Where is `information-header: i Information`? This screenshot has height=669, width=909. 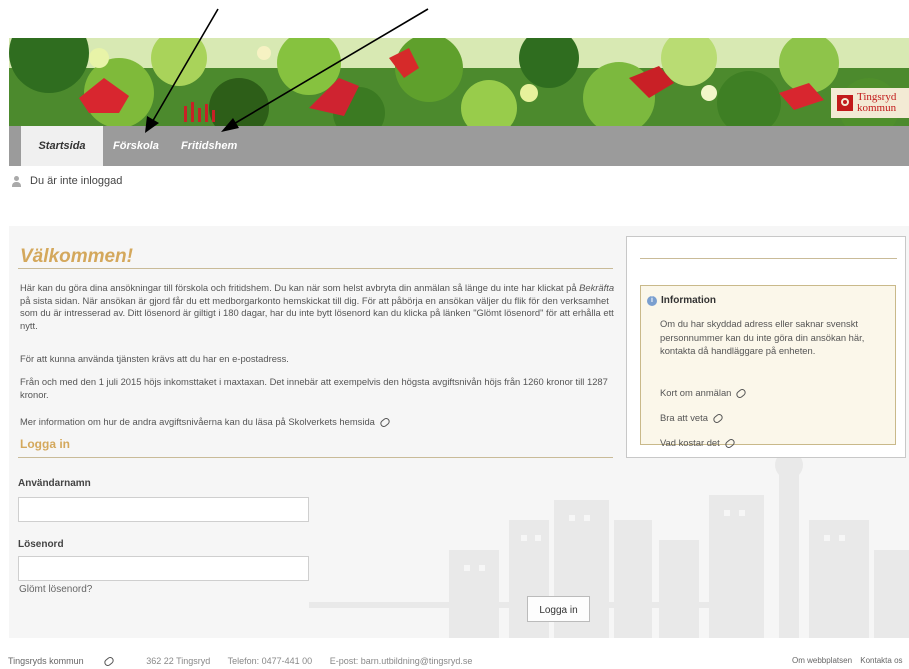
information-header: i Information is located at coordinates (681, 300).